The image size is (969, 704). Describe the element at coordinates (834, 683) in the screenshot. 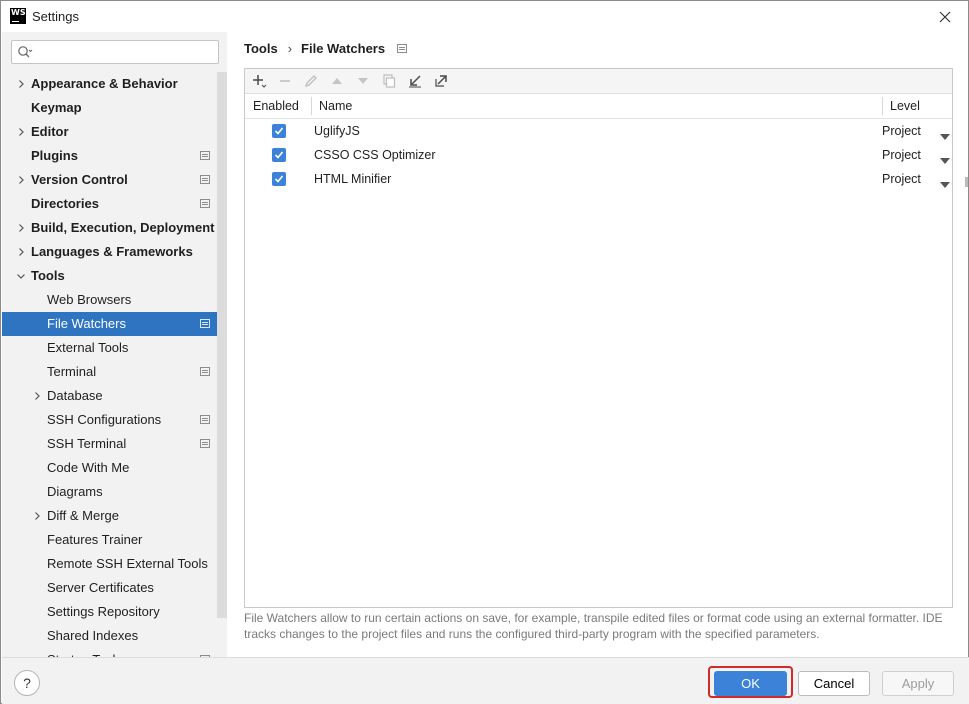

I see `cancel-button: Cancel` at that location.